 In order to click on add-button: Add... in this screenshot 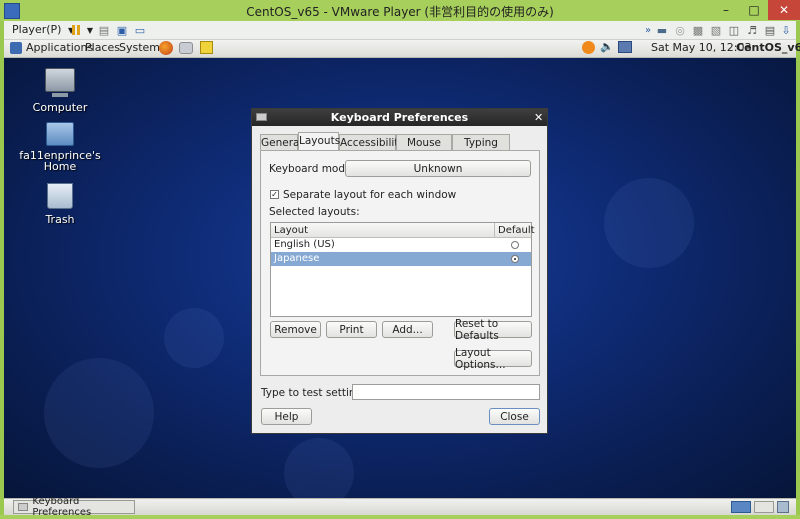, I will do `click(407, 329)`.